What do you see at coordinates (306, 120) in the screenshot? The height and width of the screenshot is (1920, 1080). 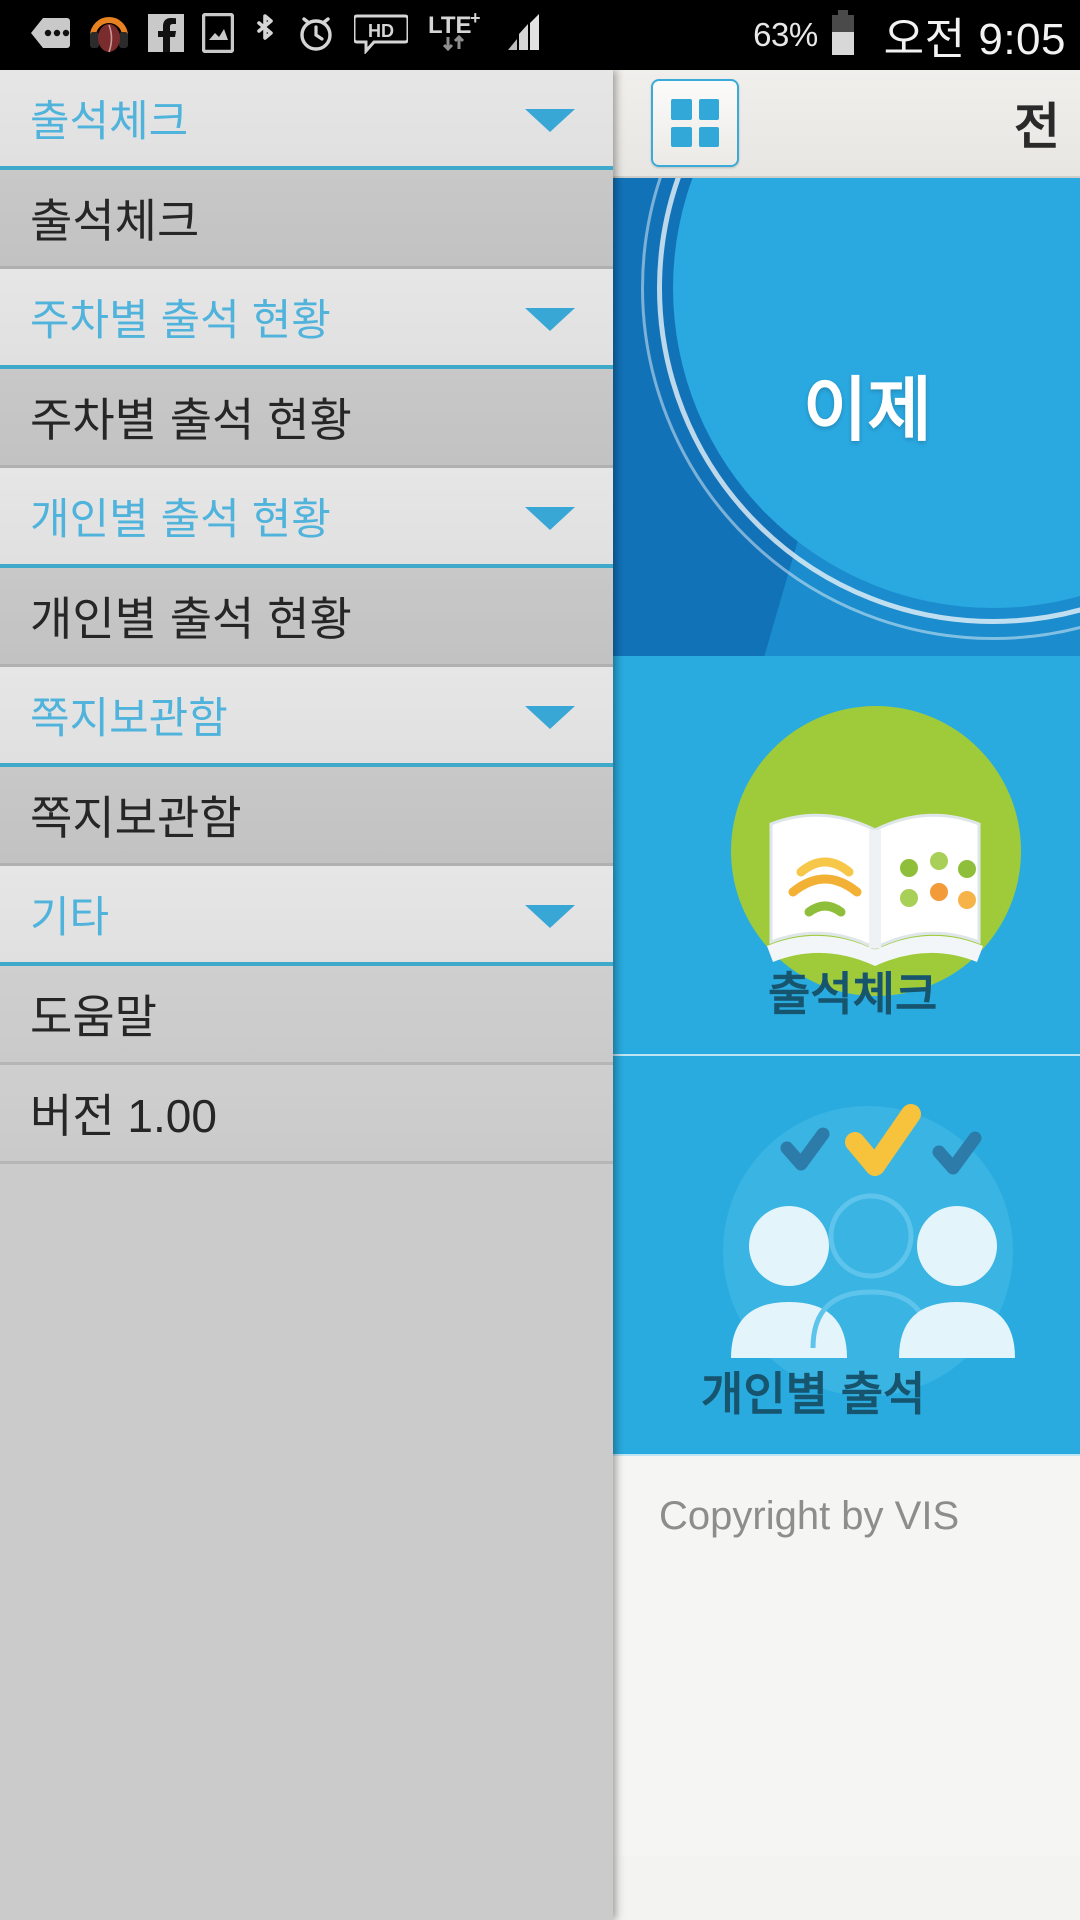 I see `drawer-group-header: 출석체크` at bounding box center [306, 120].